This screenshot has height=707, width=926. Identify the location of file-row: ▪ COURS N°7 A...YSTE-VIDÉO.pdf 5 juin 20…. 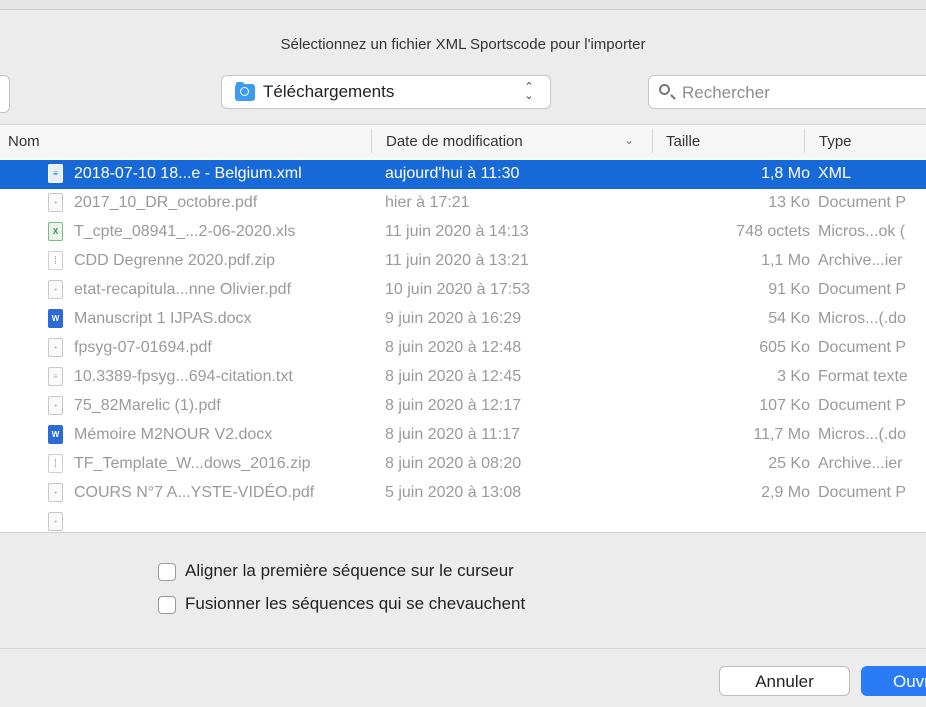
(463, 493).